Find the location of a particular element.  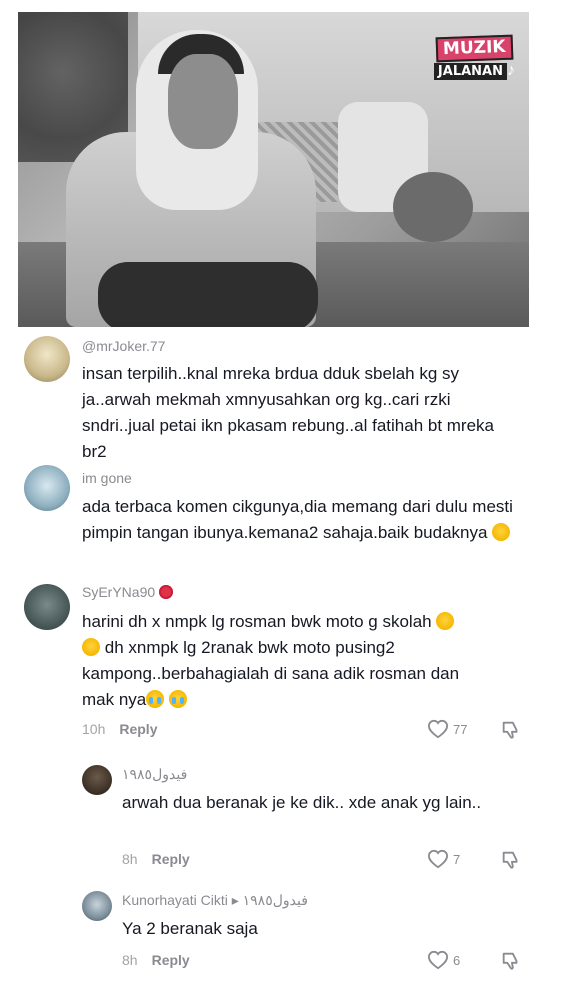

reply-arrow-icon: ▸ is located at coordinates (235, 900).